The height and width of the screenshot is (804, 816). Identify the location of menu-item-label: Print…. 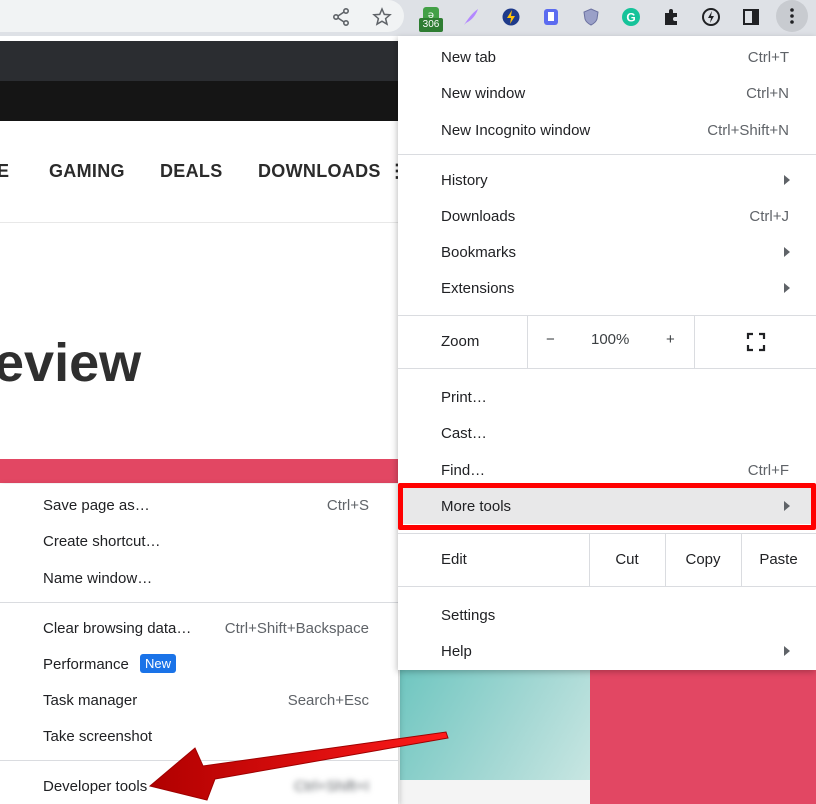
(464, 397).